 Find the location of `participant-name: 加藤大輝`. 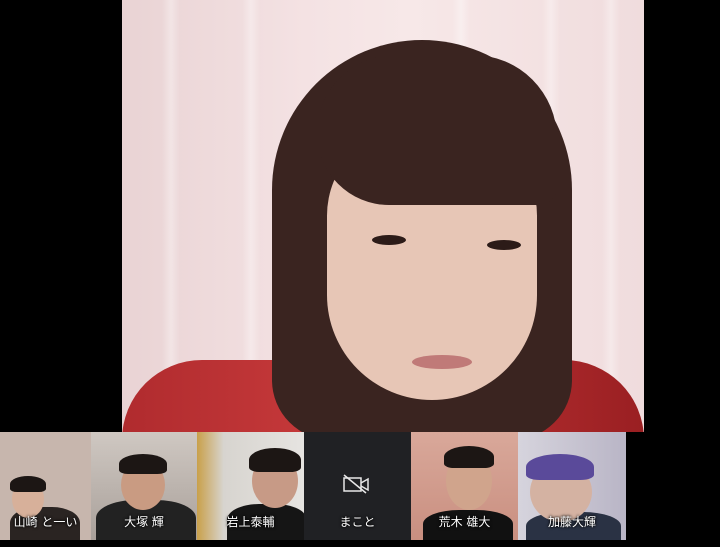

participant-name: 加藤大輝 is located at coordinates (571, 522).